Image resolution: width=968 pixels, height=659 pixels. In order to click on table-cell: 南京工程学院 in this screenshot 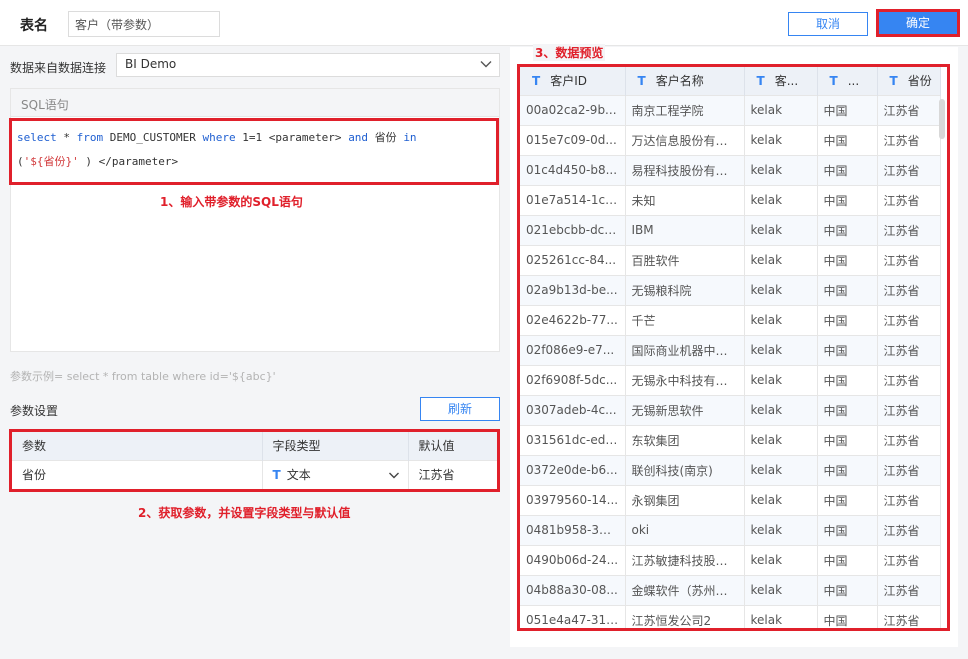, I will do `click(685, 109)`.